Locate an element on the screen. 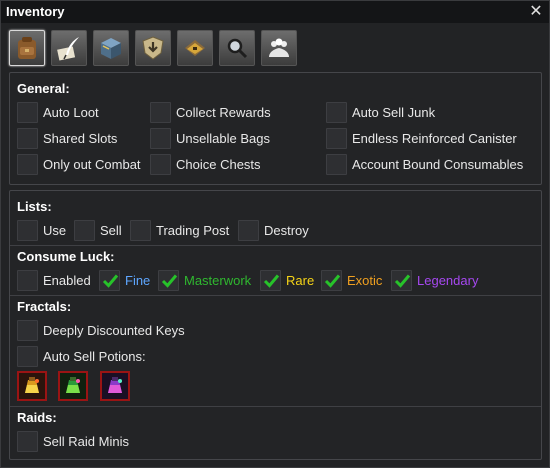 The height and width of the screenshot is (468, 550). option-luck-fine: Fine is located at coordinates (124, 280).